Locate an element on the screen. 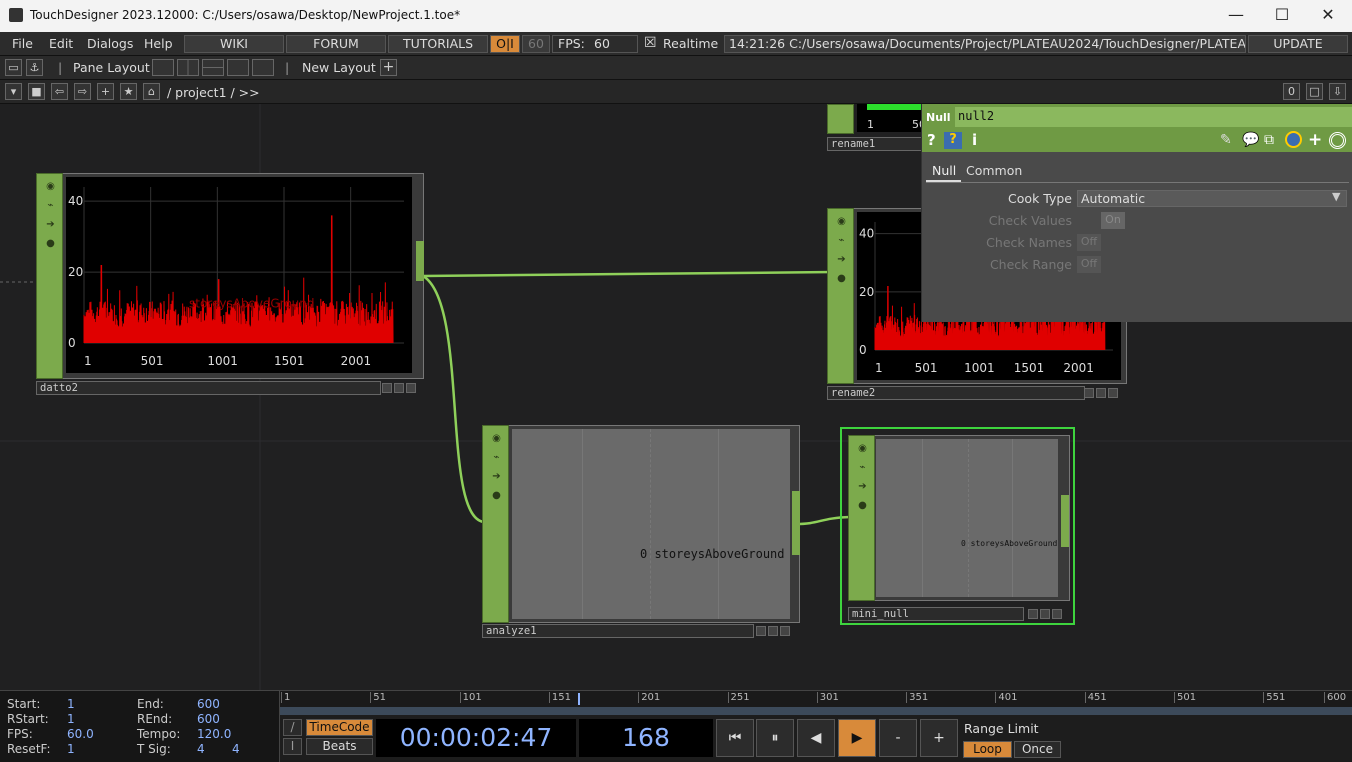 The image size is (1352, 762). x-tick-label: 1 is located at coordinates (88, 361).